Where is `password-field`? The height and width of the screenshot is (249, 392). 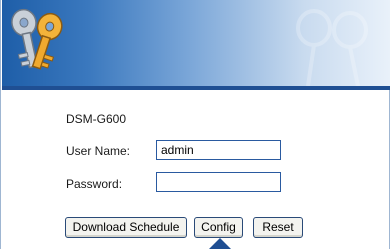
password-field is located at coordinates (218, 182).